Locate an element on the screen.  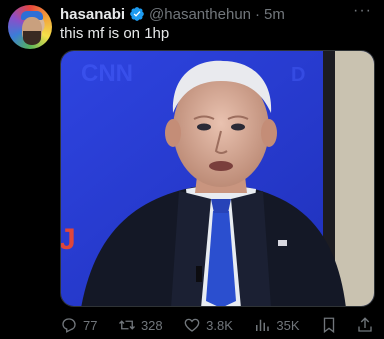
repost-button: 328 is located at coordinates (140, 325).